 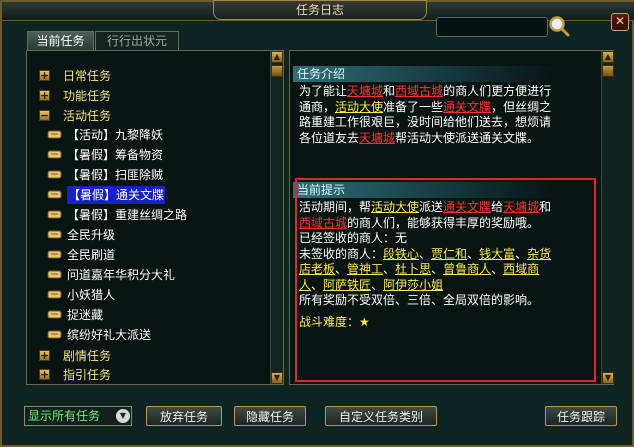 What do you see at coordinates (430, 239) in the screenshot?
I see `signed-merchants: 已经签收的商人：无` at bounding box center [430, 239].